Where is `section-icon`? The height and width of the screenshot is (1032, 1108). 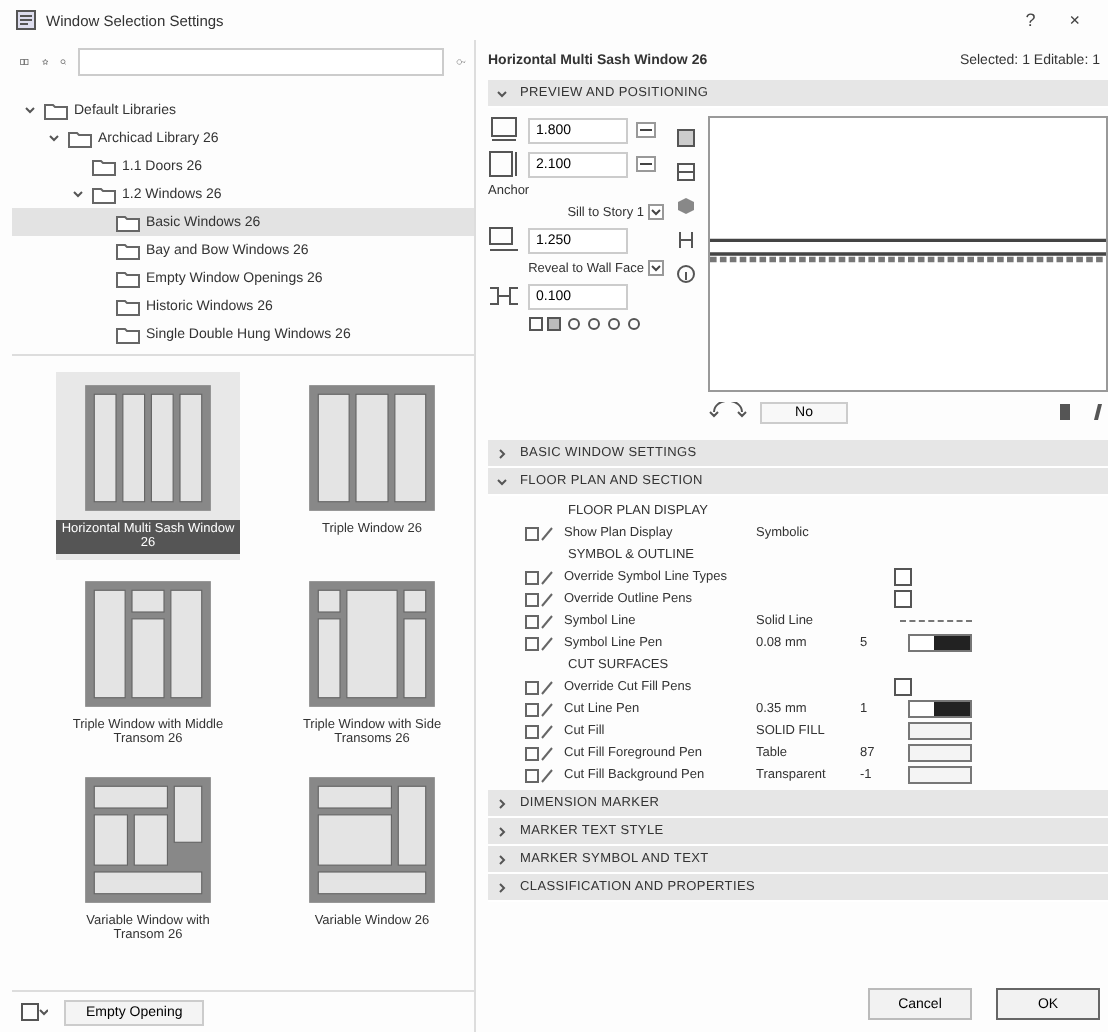
section-icon is located at coordinates (686, 240).